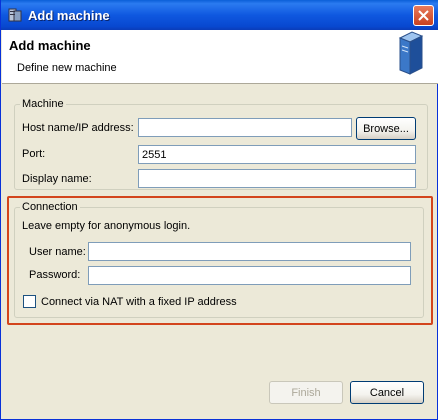  What do you see at coordinates (139, 302) in the screenshot?
I see `nat-label: Connect via NAT with a fixed IP address` at bounding box center [139, 302].